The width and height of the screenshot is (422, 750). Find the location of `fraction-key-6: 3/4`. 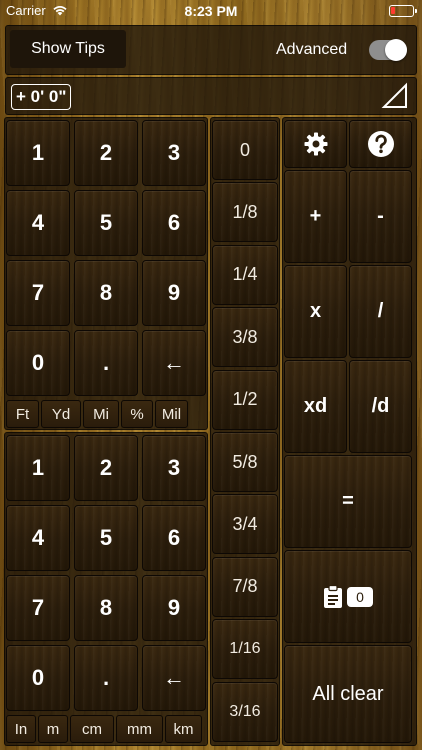

fraction-key-6: 3/4 is located at coordinates (245, 524).